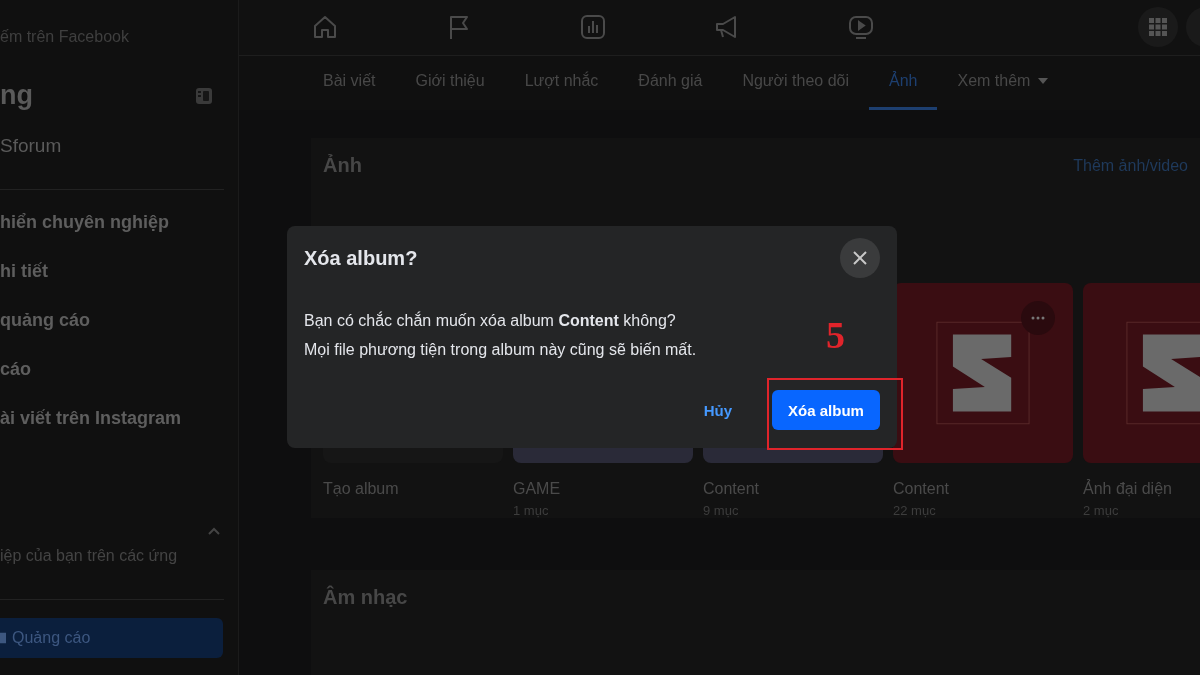 The height and width of the screenshot is (675, 1200). Describe the element at coordinates (490, 320) in the screenshot. I see `dialog-message: Bạn có chắc chắn muốn xóa album Content không?` at that location.